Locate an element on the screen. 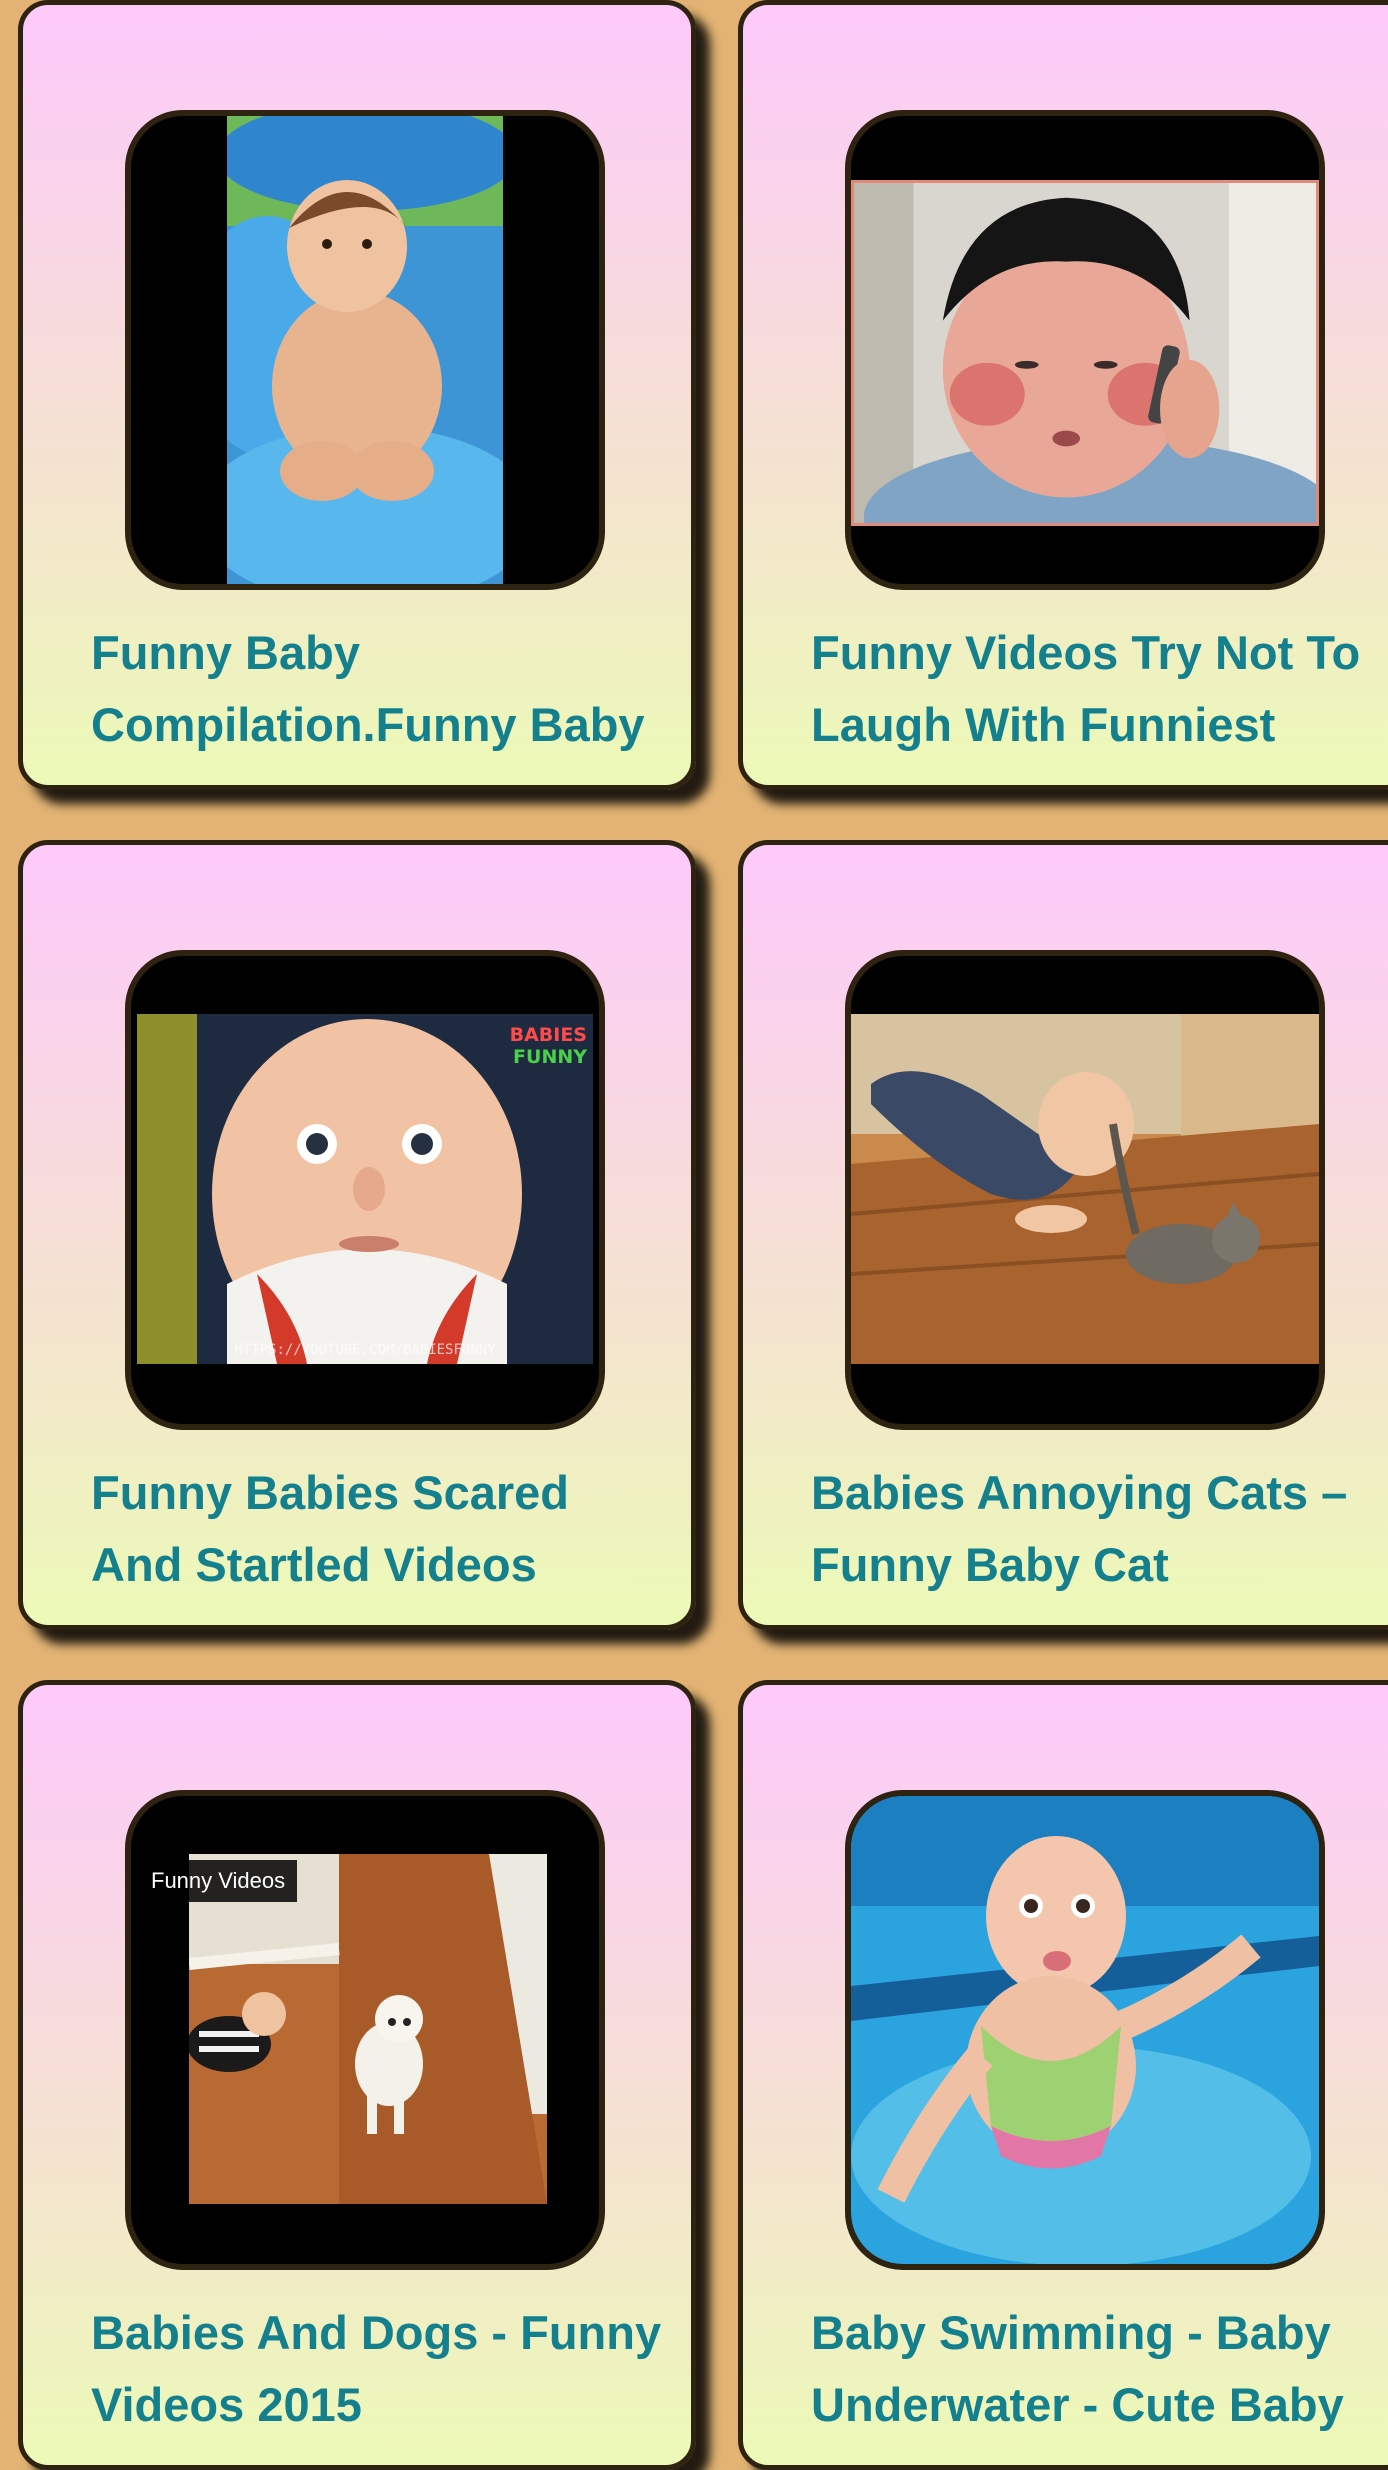 Image resolution: width=1388 pixels, height=2470 pixels. baby-underwater-photo is located at coordinates (1085, 2030).